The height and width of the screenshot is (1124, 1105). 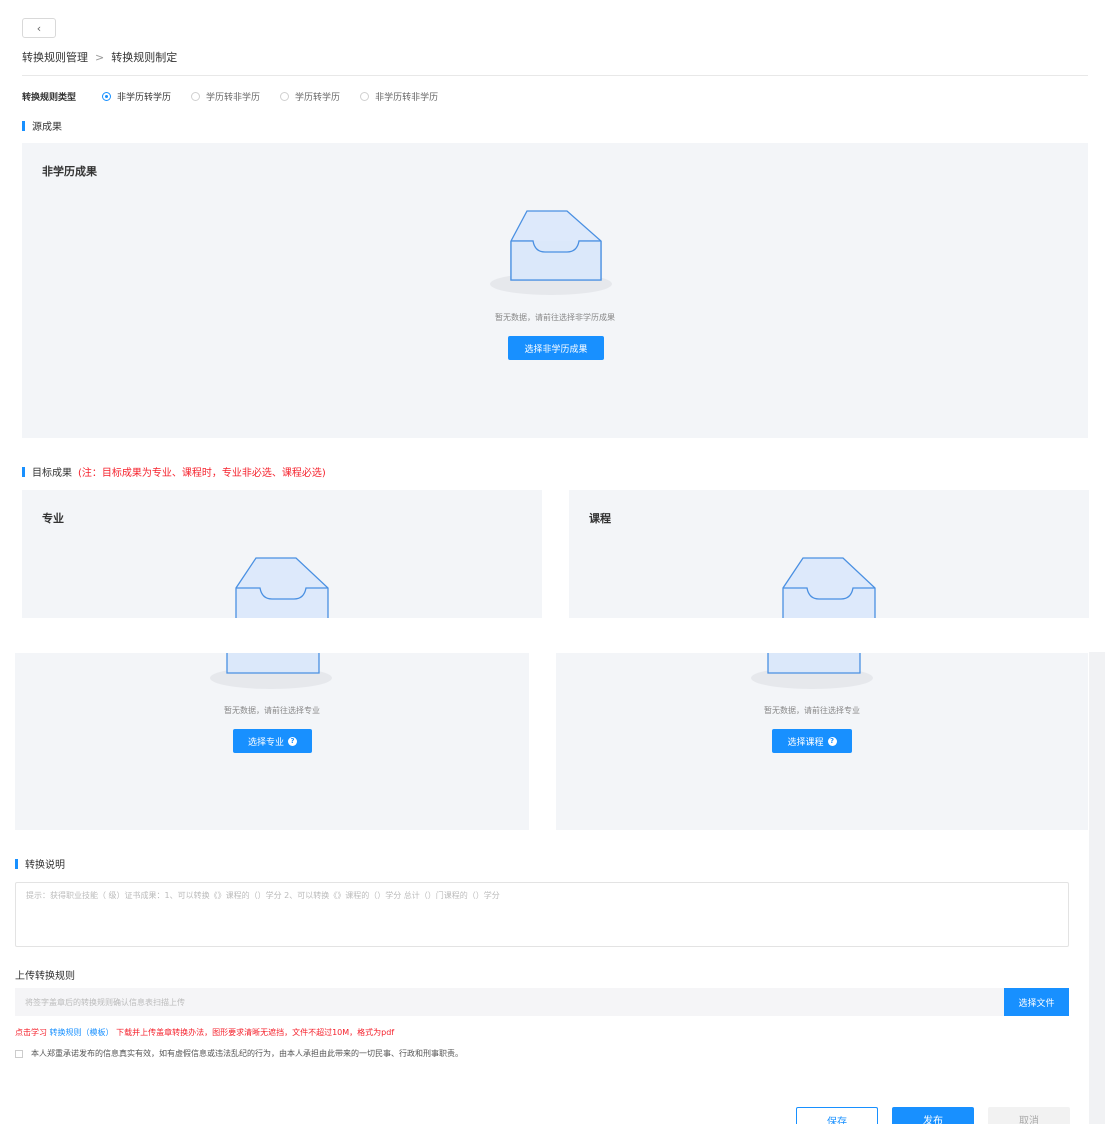 What do you see at coordinates (265, 742) in the screenshot?
I see `button-label: 选择专业` at bounding box center [265, 742].